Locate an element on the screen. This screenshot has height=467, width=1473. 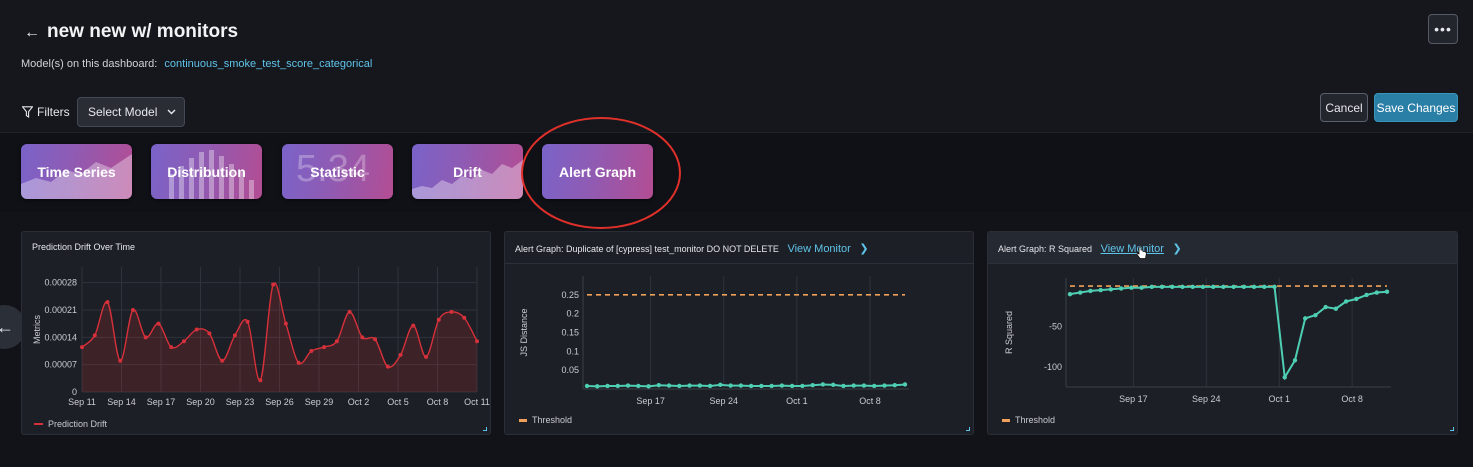
y-tick-label: 0.05 is located at coordinates (570, 370).